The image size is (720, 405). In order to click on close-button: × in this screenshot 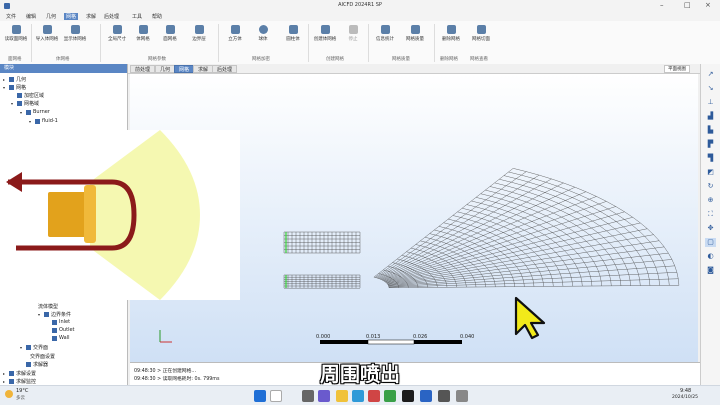, I will do `click(708, 5)`.